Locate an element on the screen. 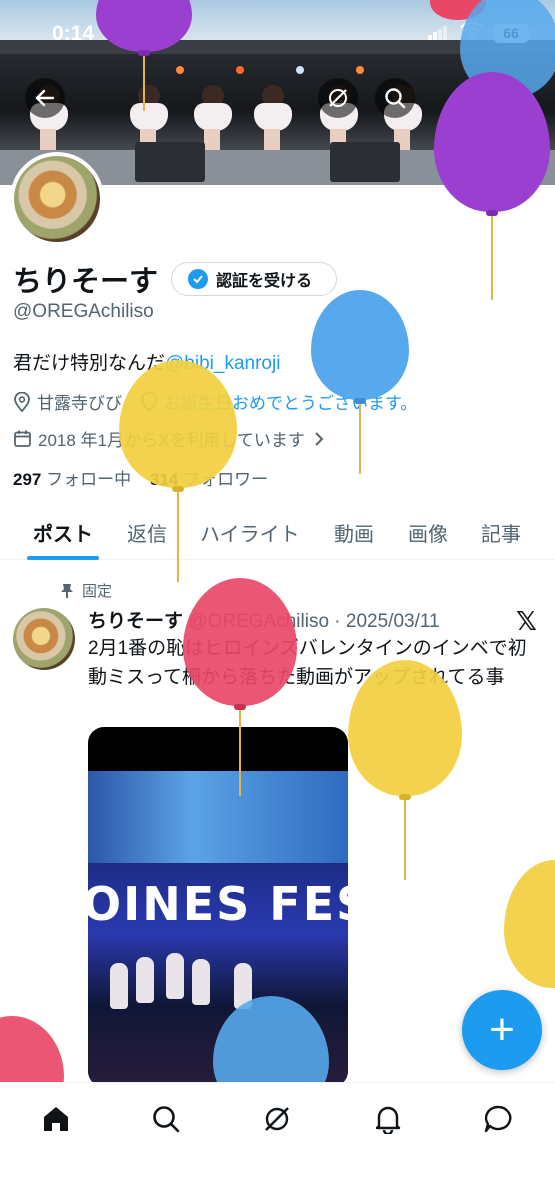 The height and width of the screenshot is (1200, 555). profile-name: ちりそーす is located at coordinates (86, 282).